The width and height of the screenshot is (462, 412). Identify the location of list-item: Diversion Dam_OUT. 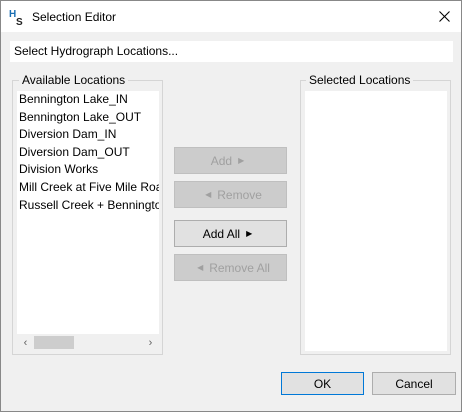
(88, 153).